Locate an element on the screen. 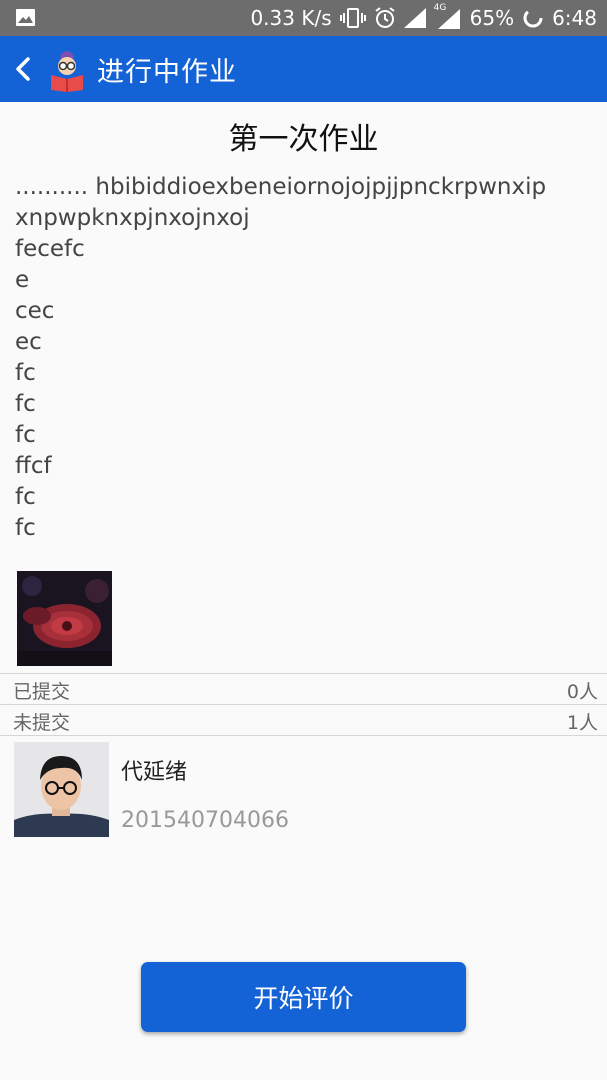  submitted-count: 0人 is located at coordinates (582, 692).